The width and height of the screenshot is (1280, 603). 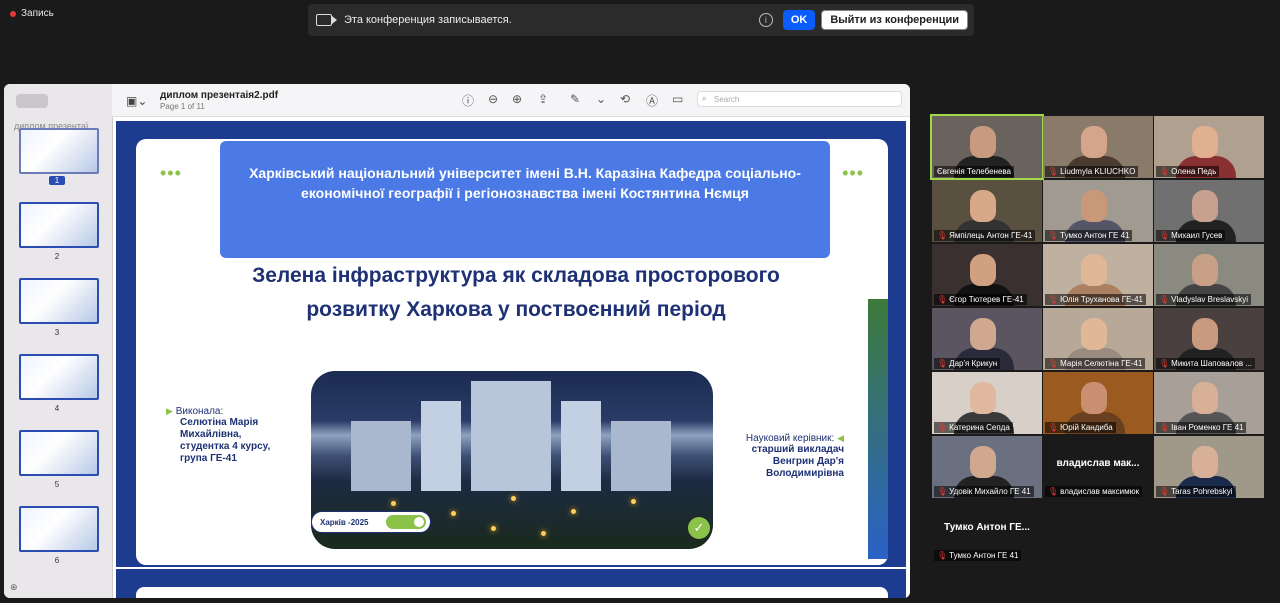 I want to click on check-icon: ✓, so click(x=699, y=528).